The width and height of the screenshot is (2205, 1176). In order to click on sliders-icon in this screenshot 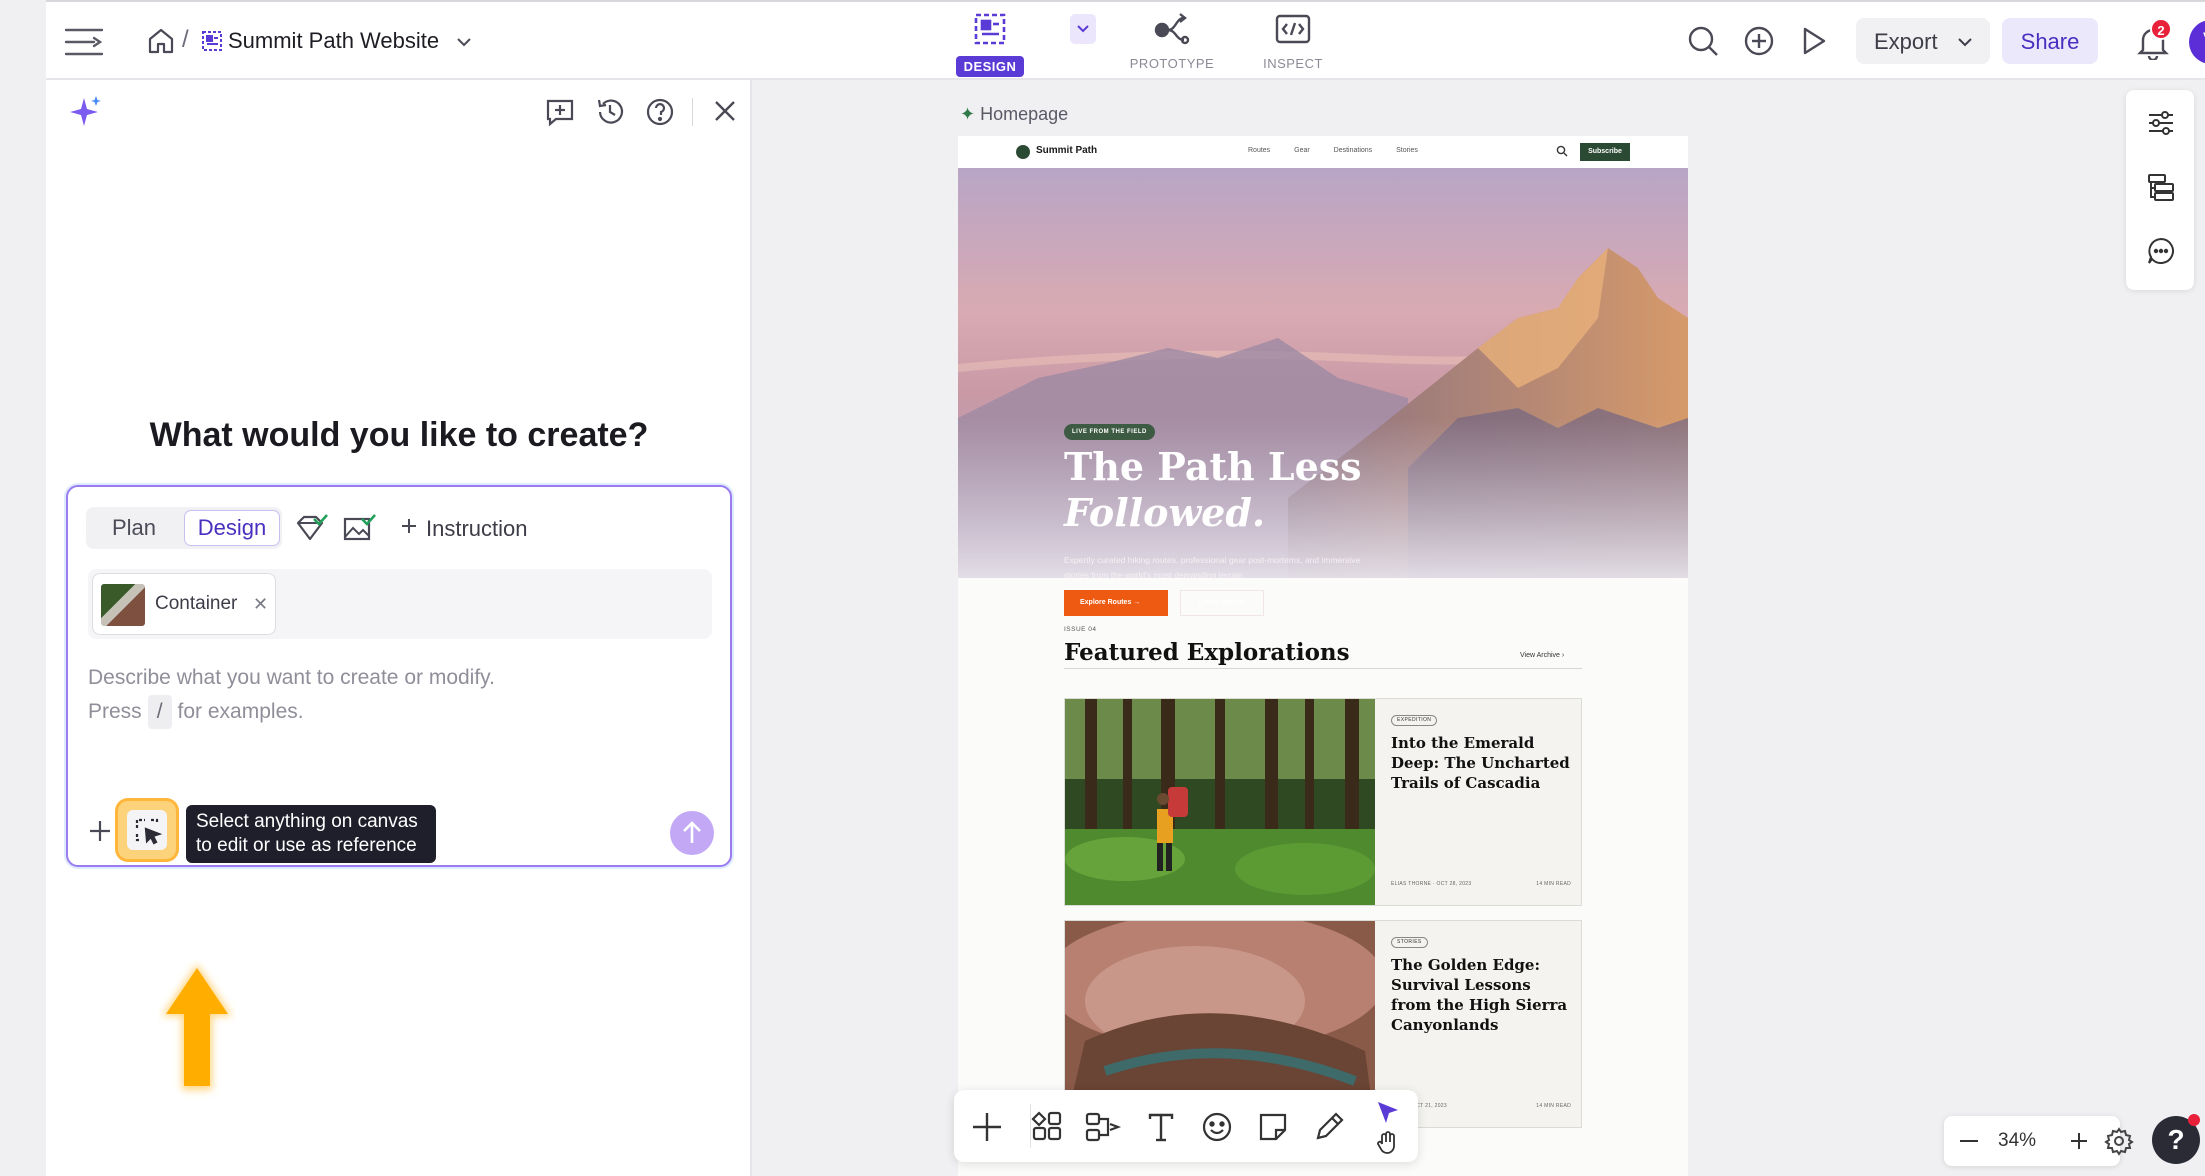, I will do `click(2161, 123)`.